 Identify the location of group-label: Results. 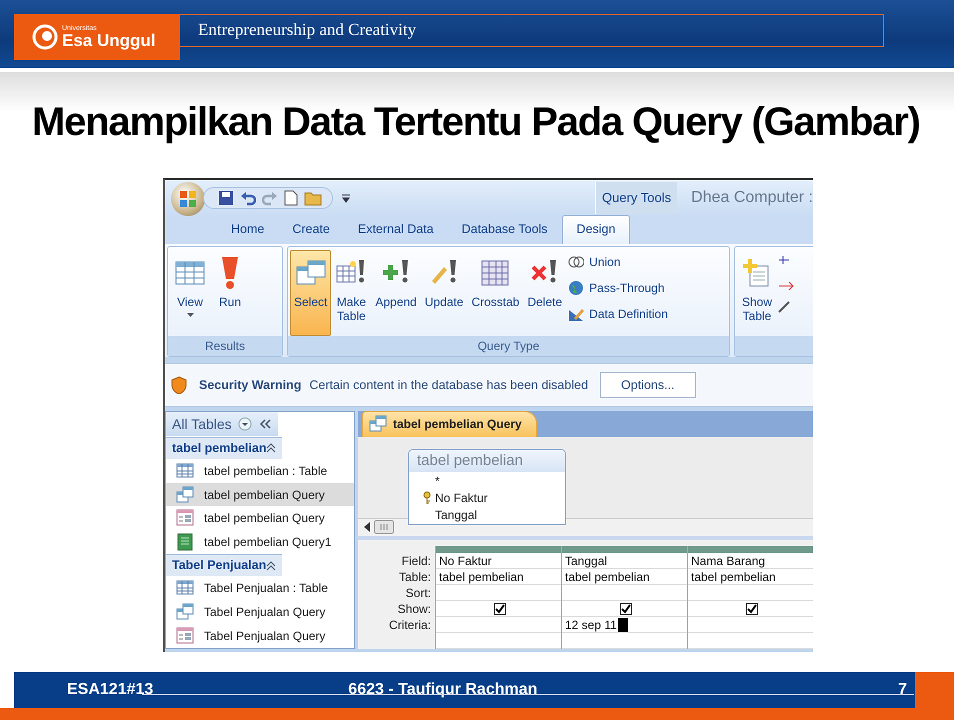
(225, 346).